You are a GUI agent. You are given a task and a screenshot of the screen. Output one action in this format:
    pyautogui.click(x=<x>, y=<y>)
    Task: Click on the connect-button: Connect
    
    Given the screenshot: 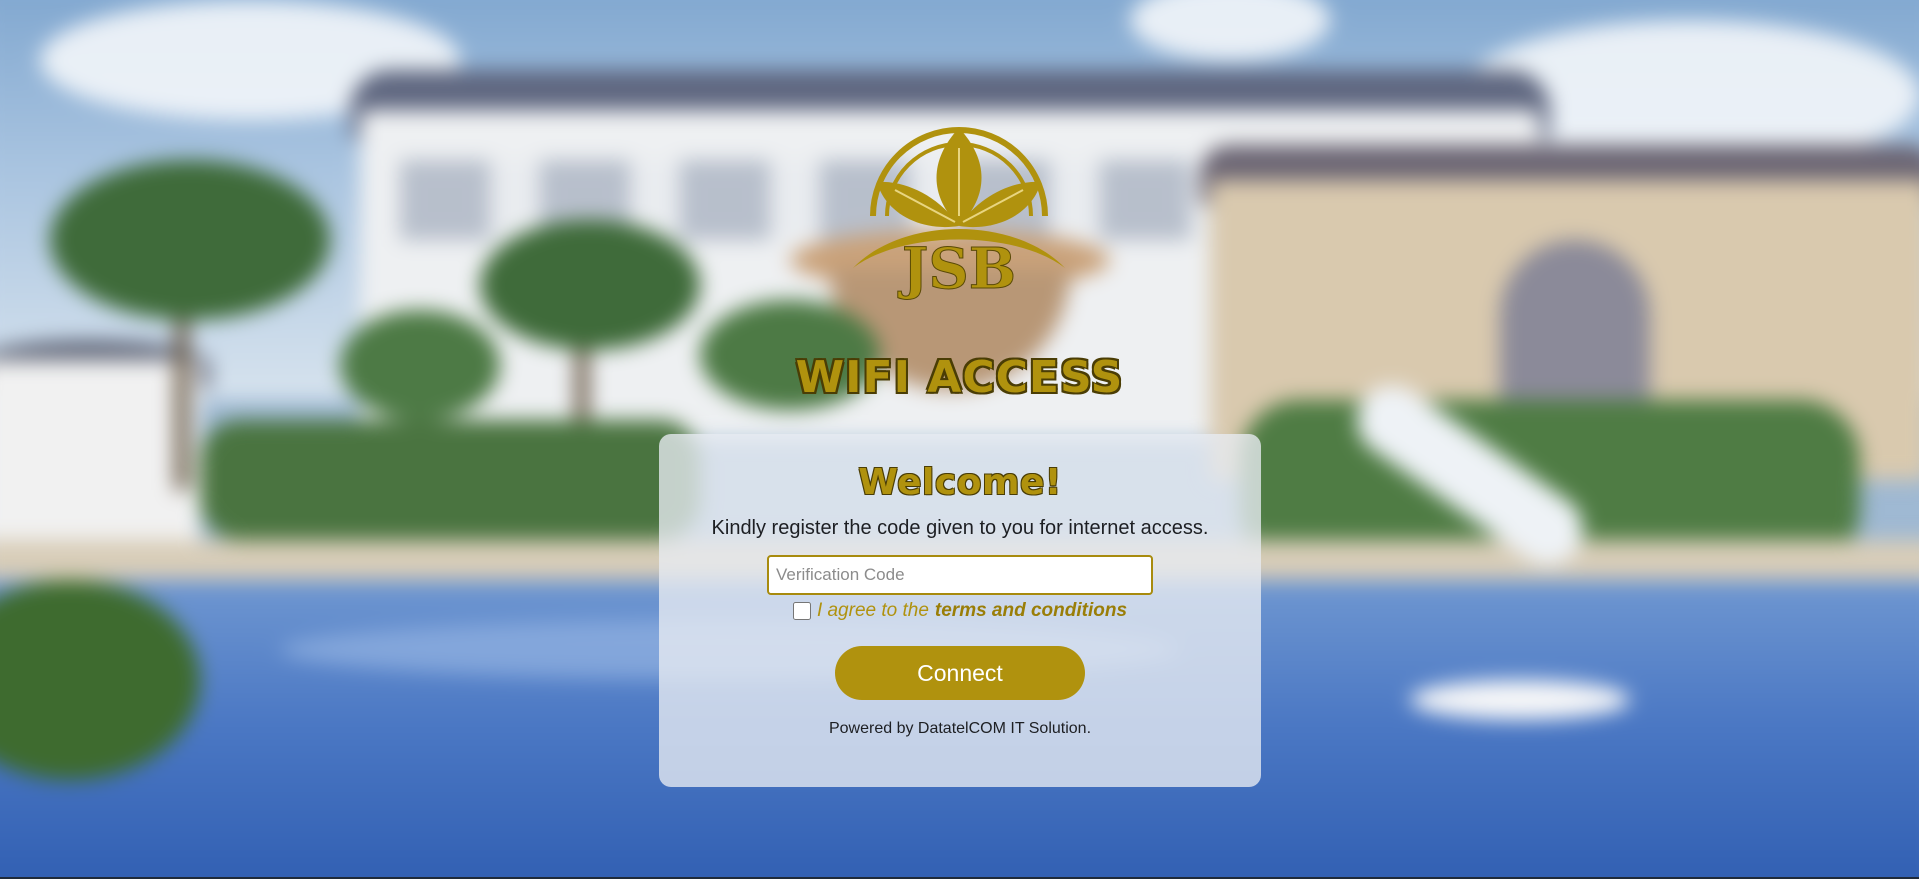 What is the action you would take?
    pyautogui.click(x=960, y=673)
    